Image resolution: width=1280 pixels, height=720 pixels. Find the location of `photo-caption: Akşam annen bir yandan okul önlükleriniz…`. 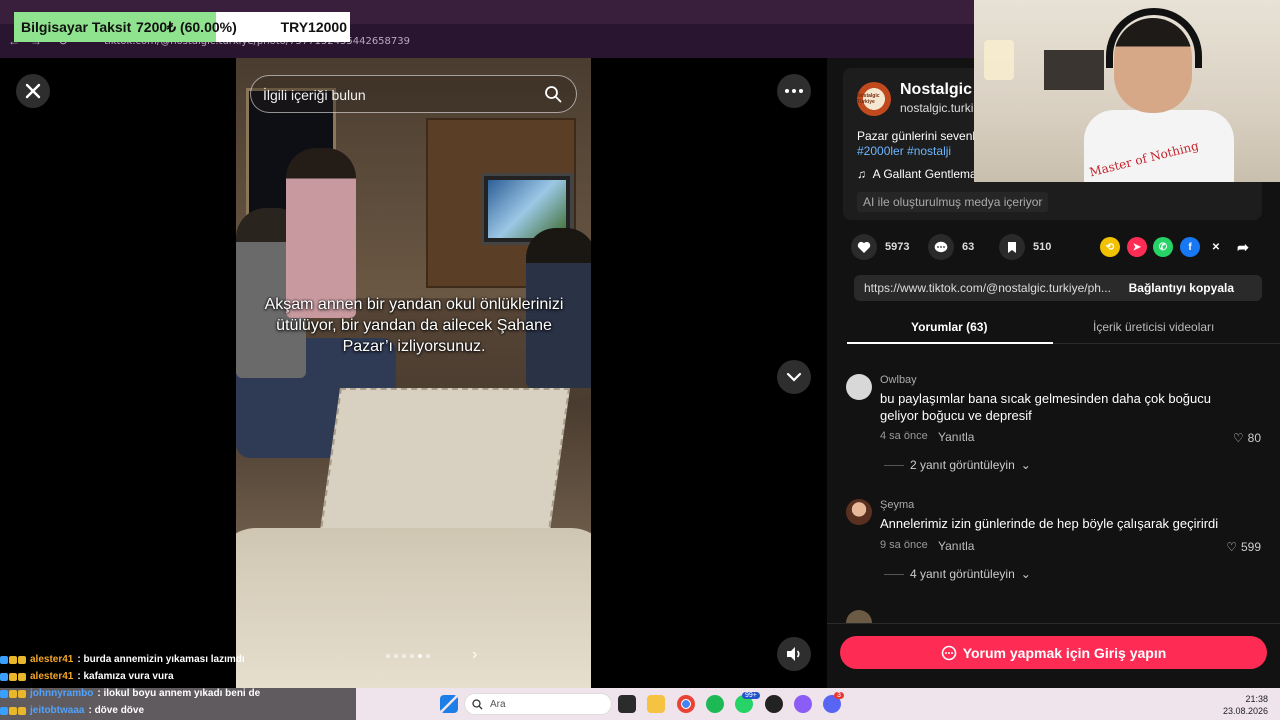

photo-caption: Akşam annen bir yandan okul önlükleriniz… is located at coordinates (414, 325).